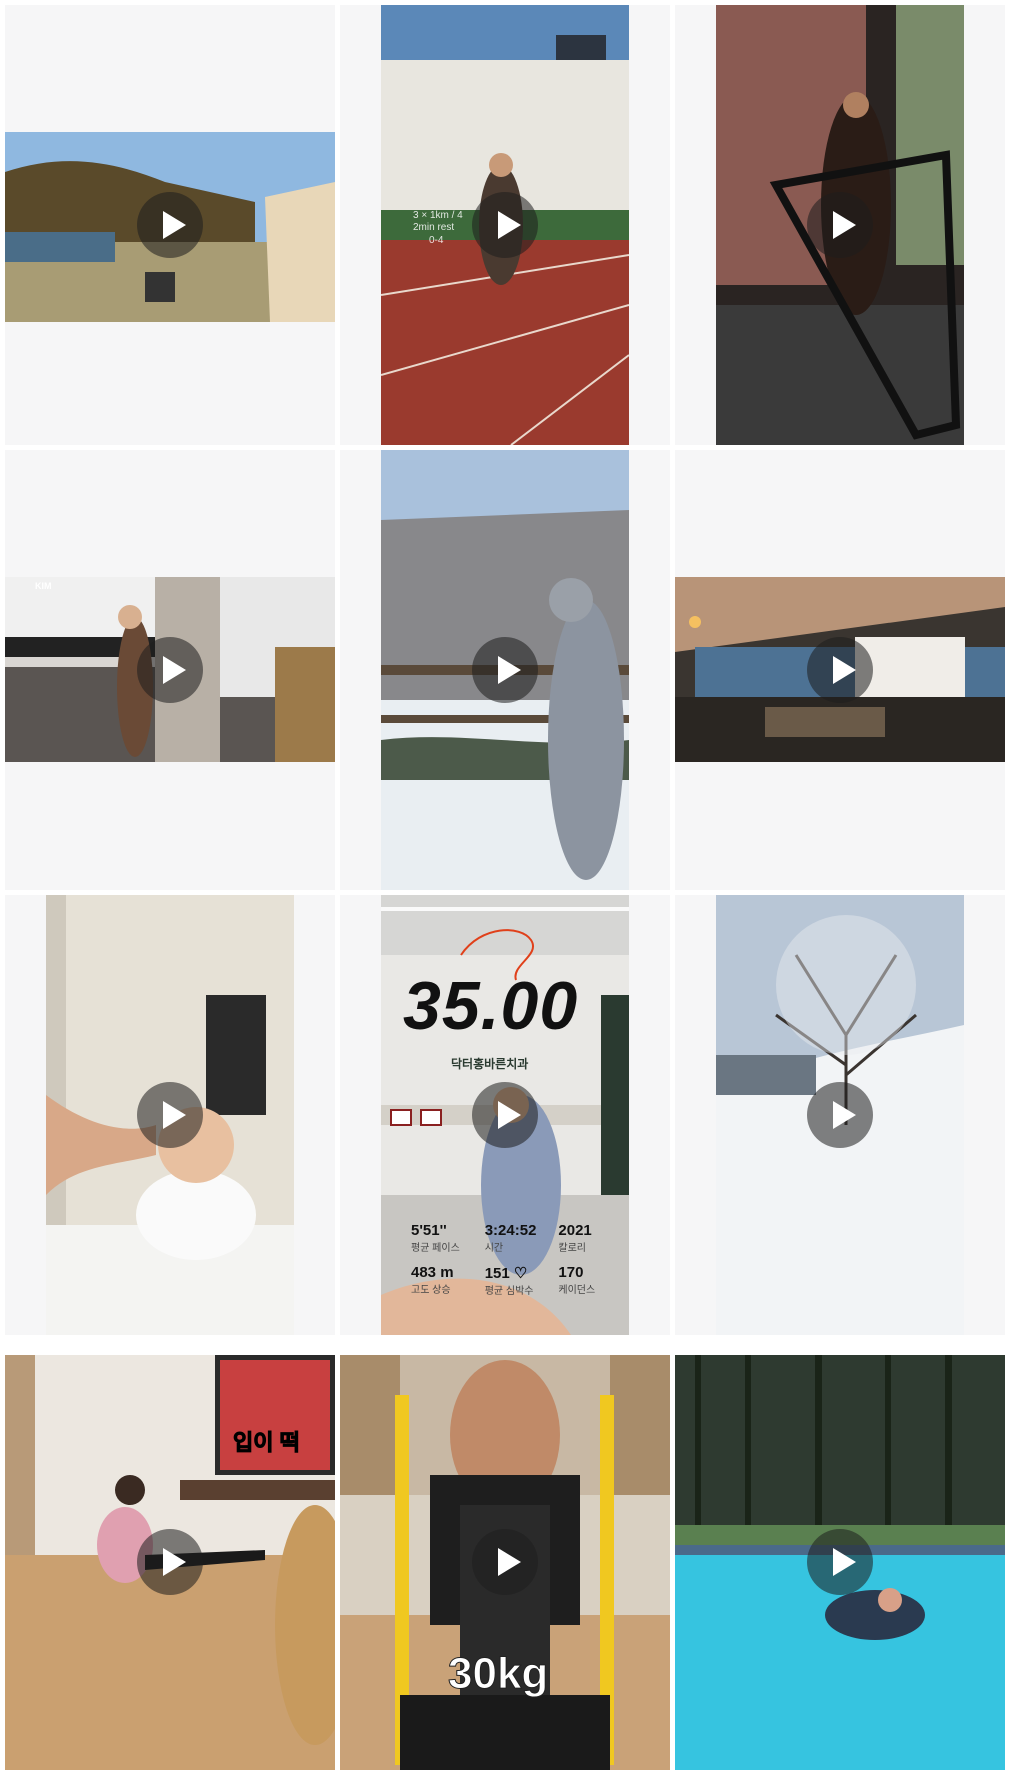 The image size is (1010, 1785). What do you see at coordinates (435, 1248) in the screenshot?
I see `stat-label: 평균 페이스` at bounding box center [435, 1248].